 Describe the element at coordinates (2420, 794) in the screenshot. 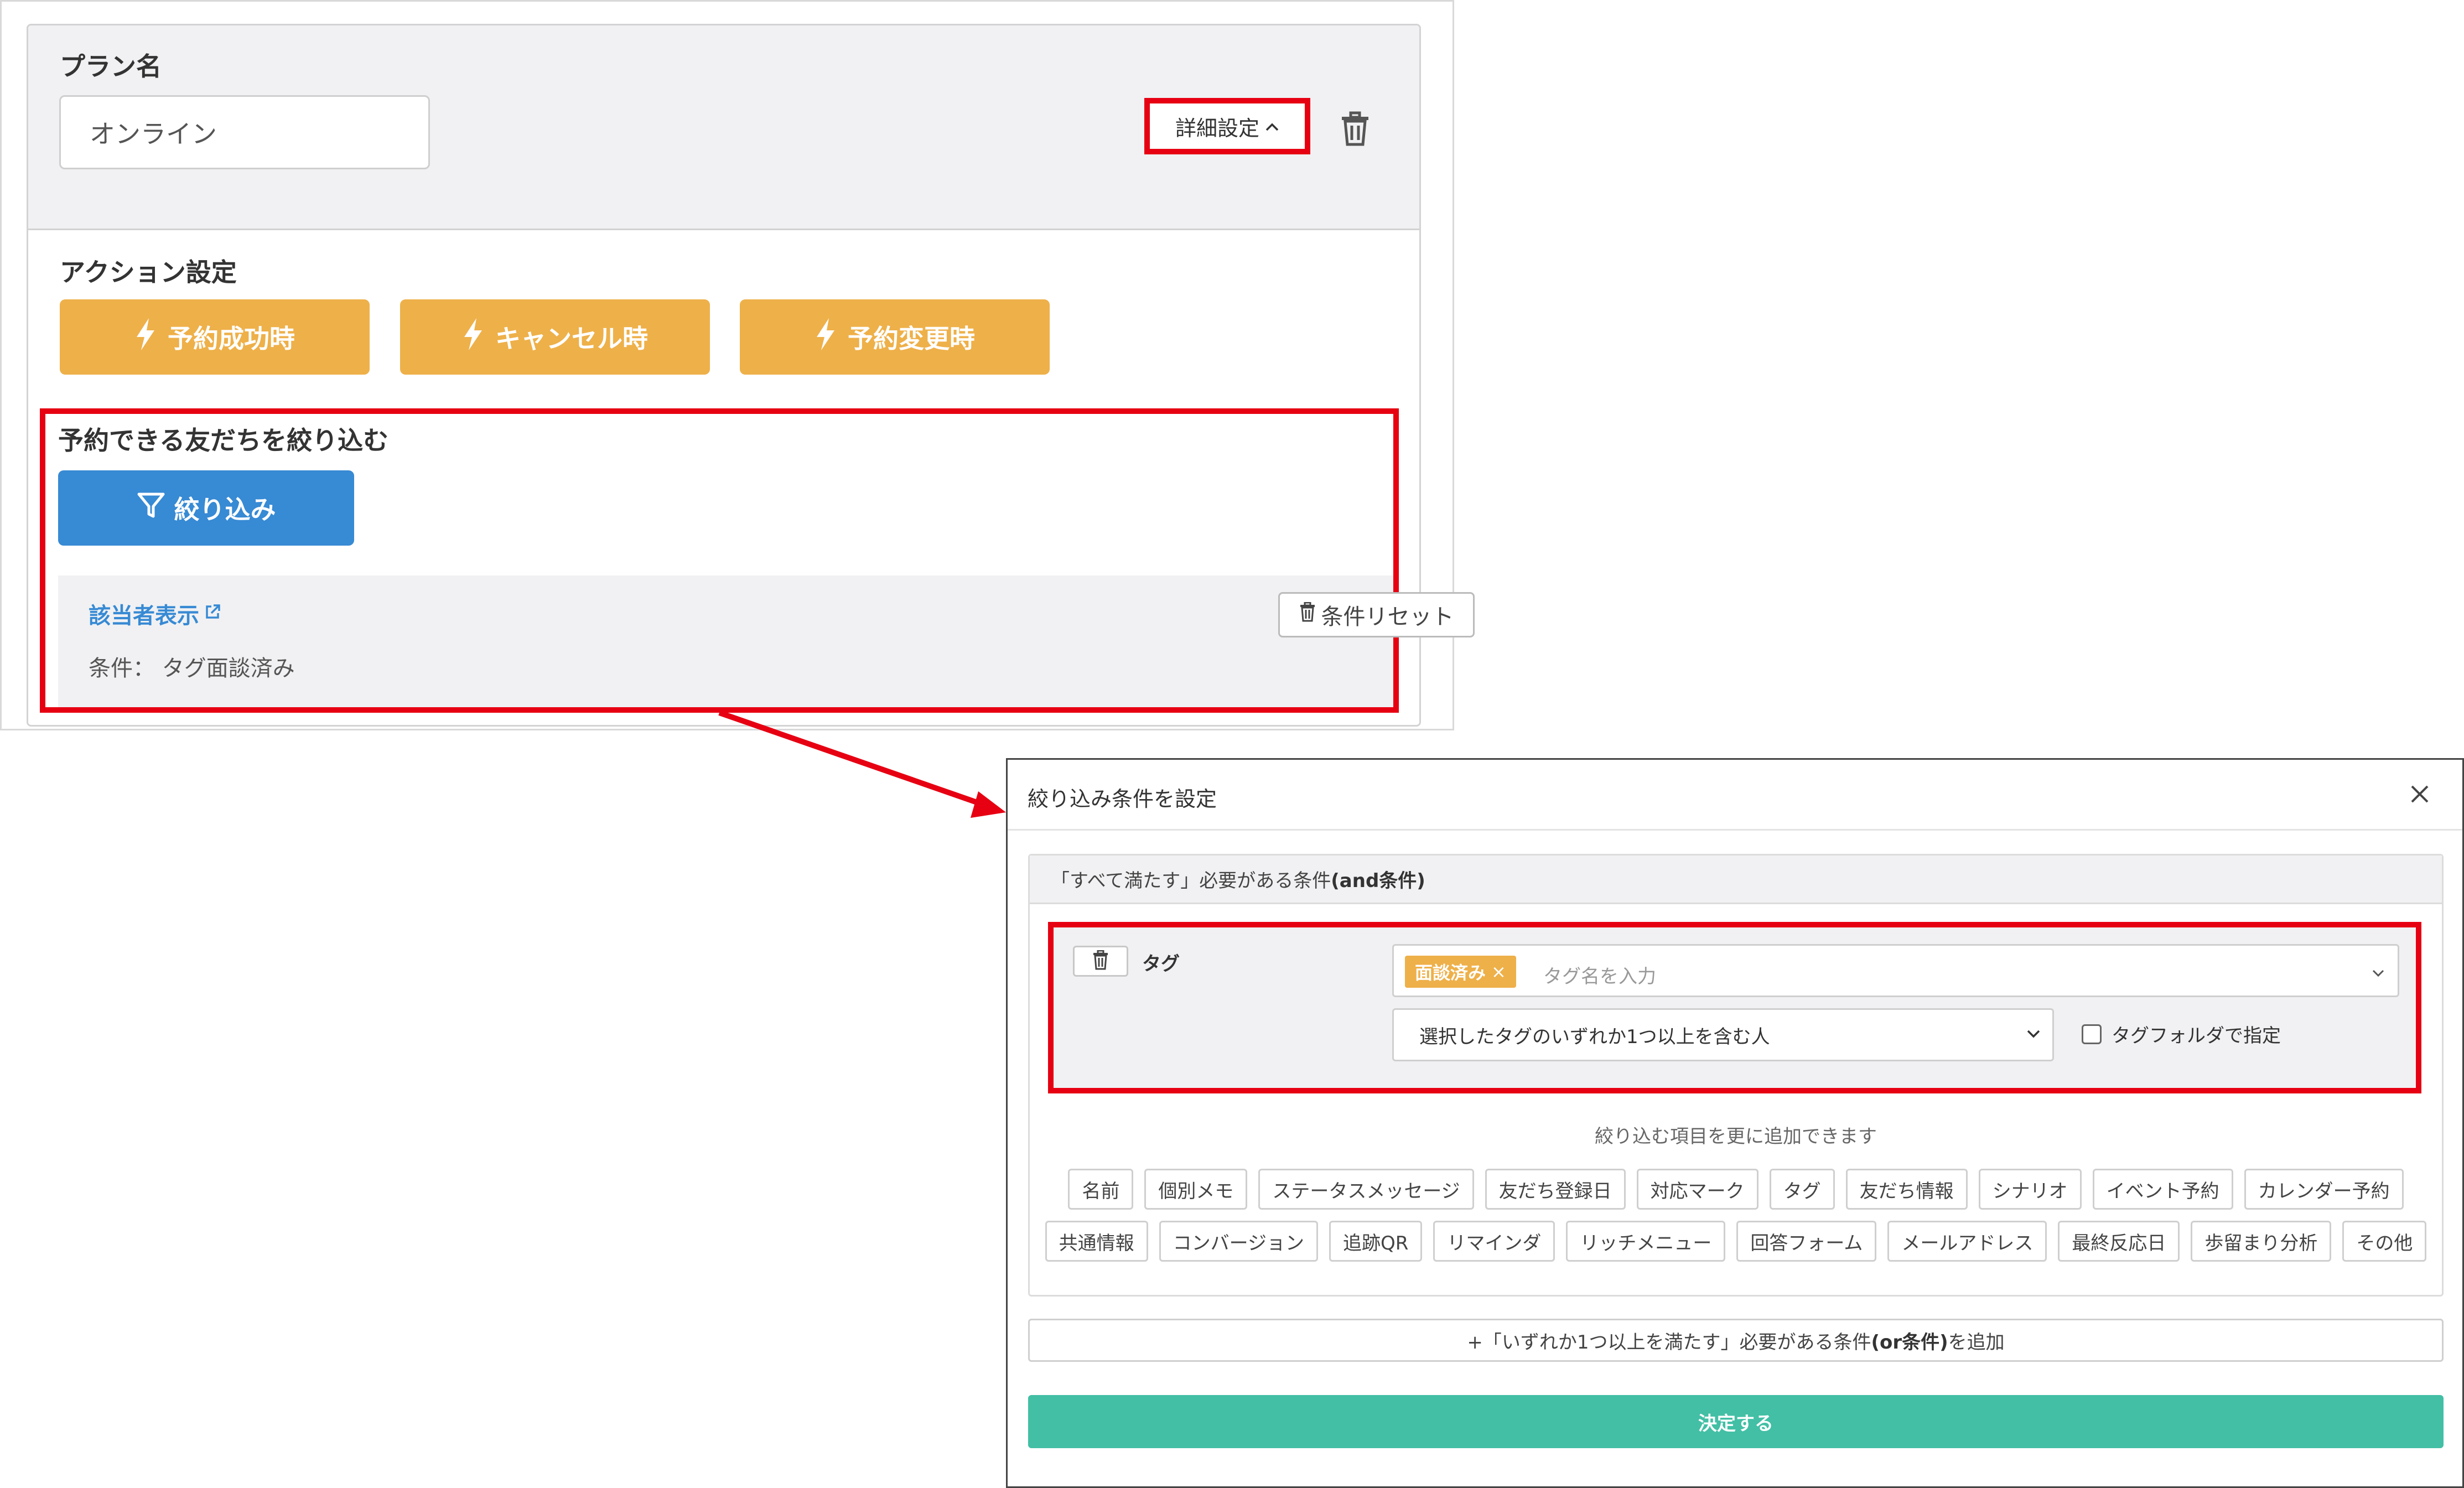

I see `close-icon` at that location.